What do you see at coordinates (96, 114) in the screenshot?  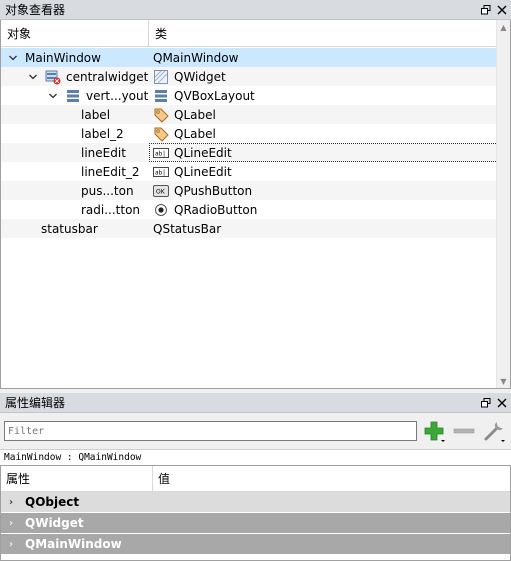 I see `object-name: label` at bounding box center [96, 114].